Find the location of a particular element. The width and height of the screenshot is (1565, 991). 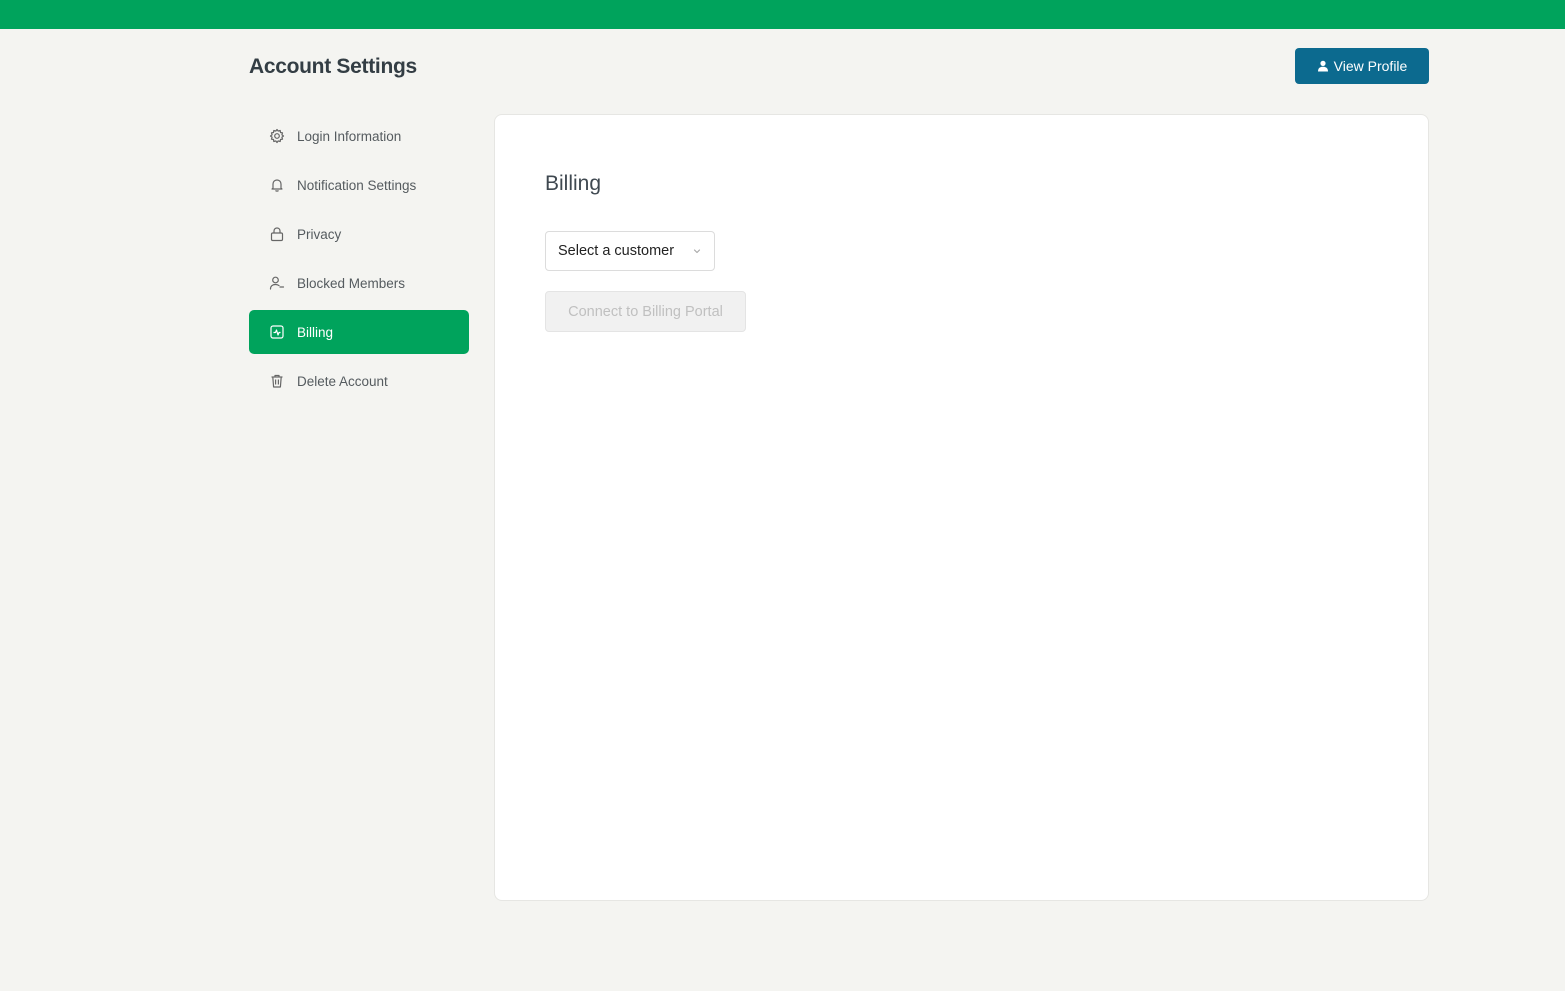

sidebar-item-privacy: Privacy is located at coordinates (359, 234).